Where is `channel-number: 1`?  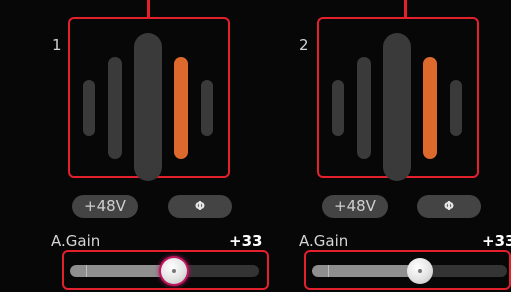
channel-number: 1 is located at coordinates (57, 45).